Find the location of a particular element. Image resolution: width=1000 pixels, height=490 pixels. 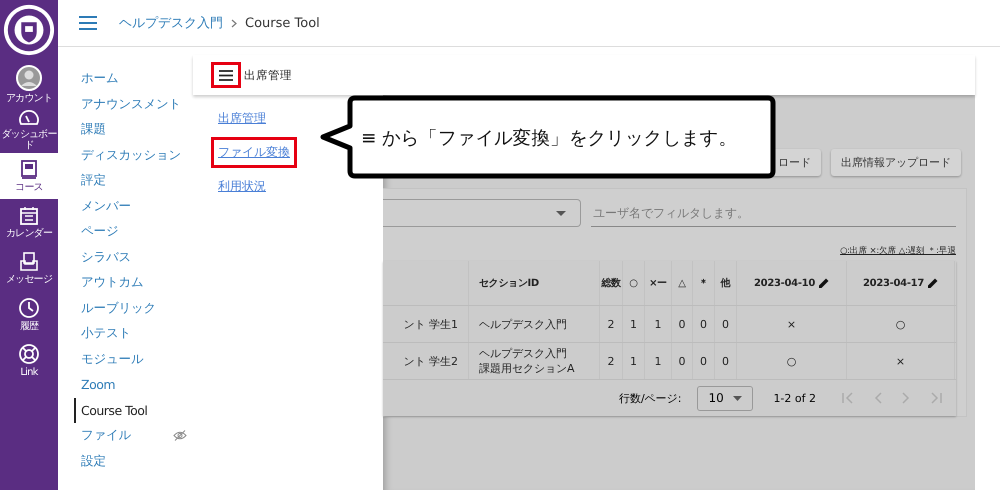

table-cell: ヘルプデスク入門 is located at coordinates (523, 324).